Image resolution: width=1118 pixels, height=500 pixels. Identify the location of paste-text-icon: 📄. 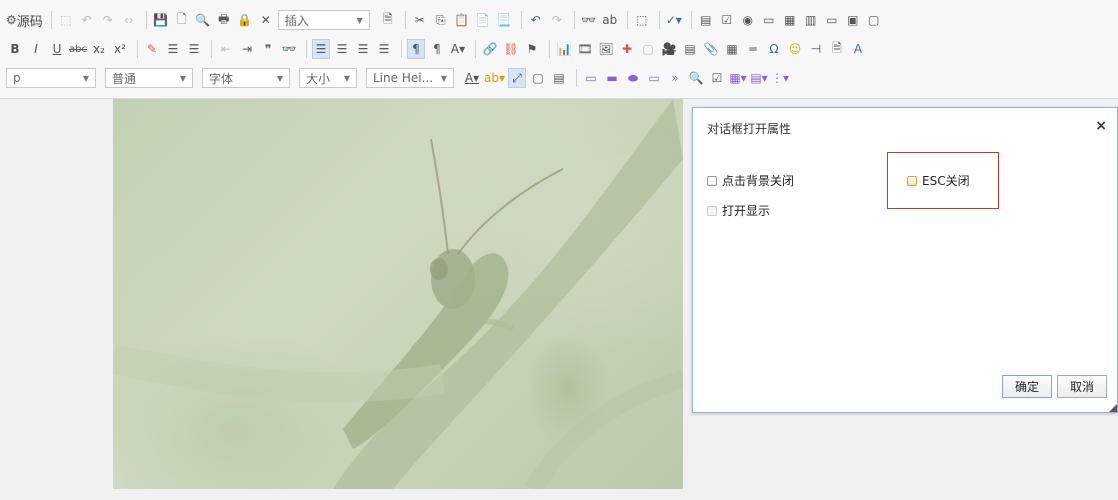
(483, 20).